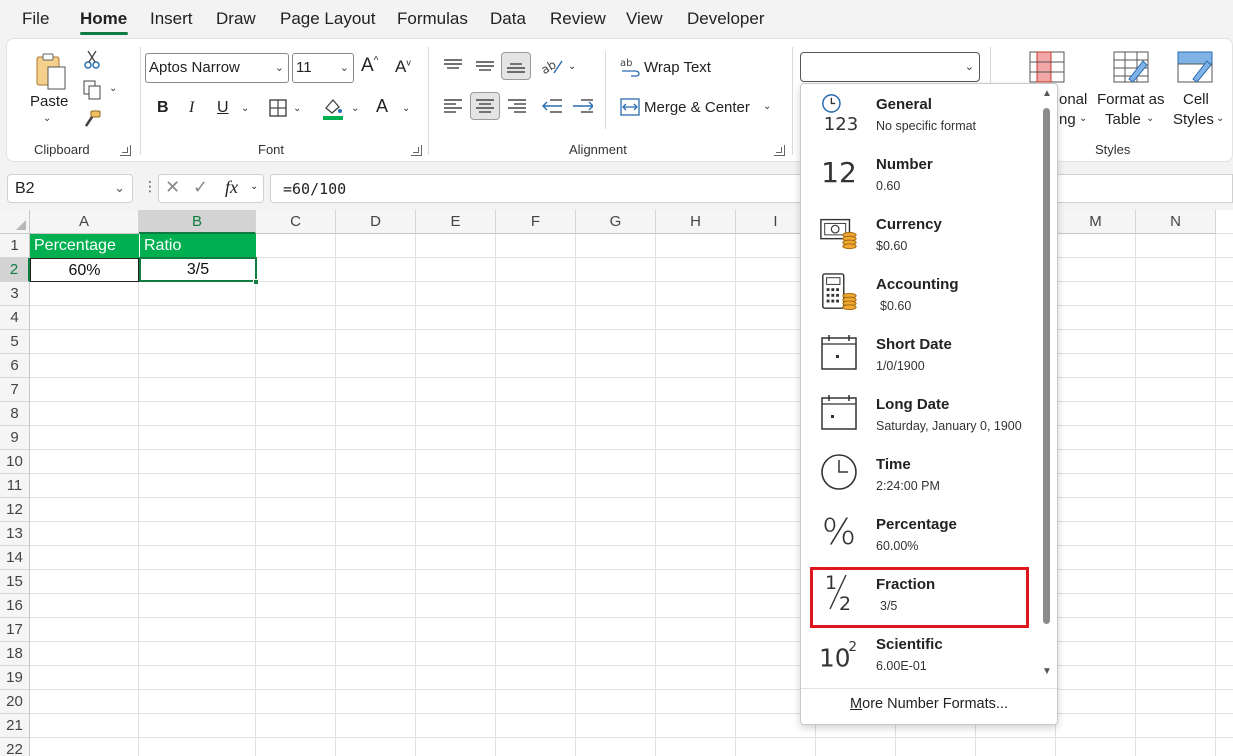 Image resolution: width=1233 pixels, height=756 pixels. What do you see at coordinates (376, 222) in the screenshot?
I see `column-header-d: D` at bounding box center [376, 222].